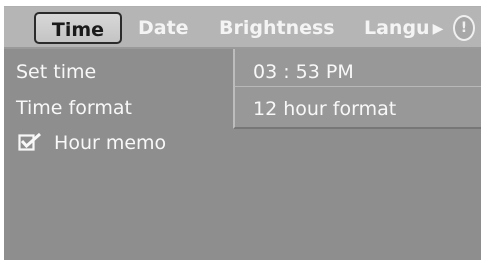  What do you see at coordinates (30, 142) in the screenshot?
I see `checkbox-checked-icon` at bounding box center [30, 142].